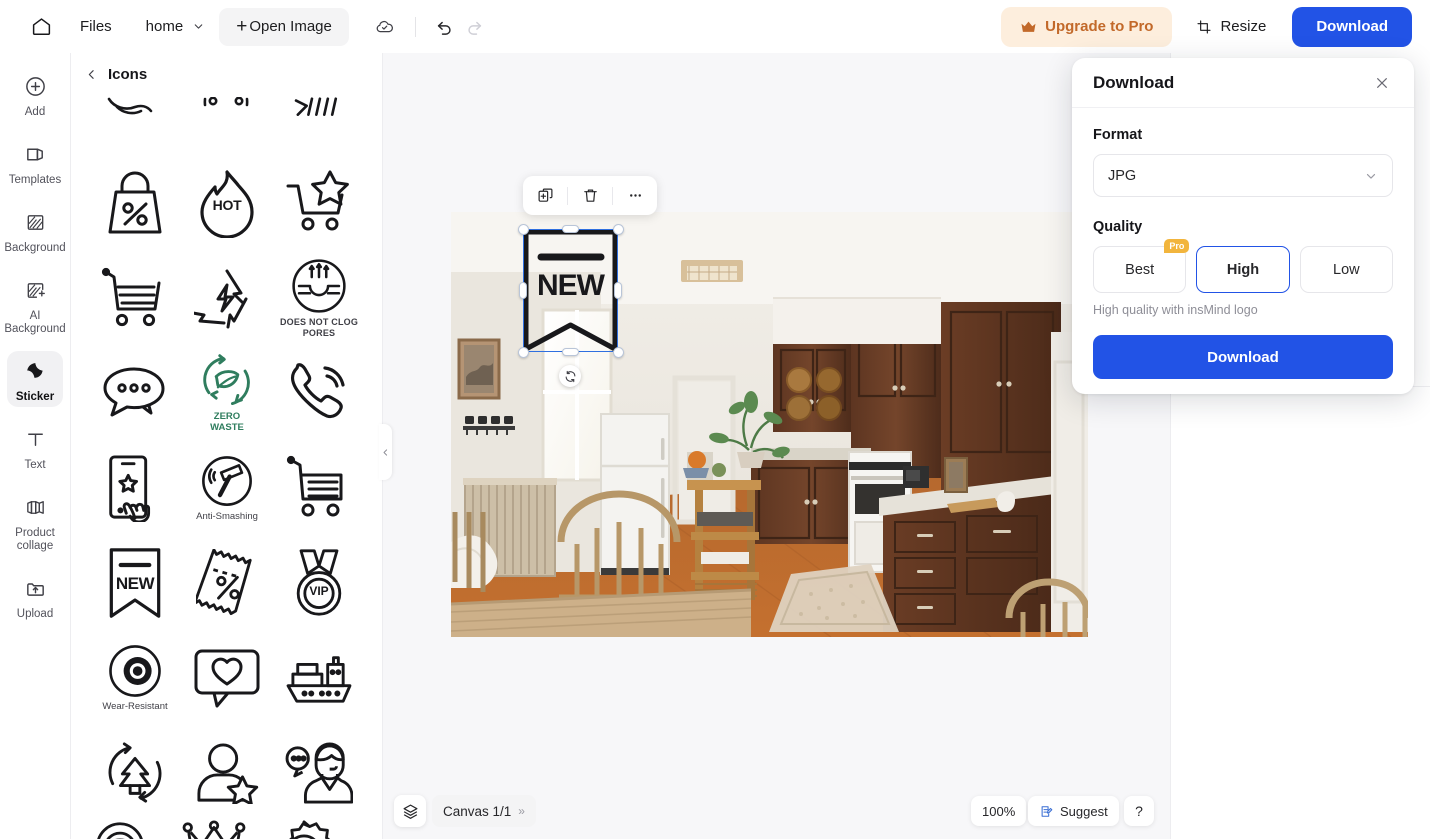 Image resolution: width=1430 pixels, height=839 pixels. What do you see at coordinates (165, 26) in the screenshot?
I see `project-name: home` at bounding box center [165, 26].